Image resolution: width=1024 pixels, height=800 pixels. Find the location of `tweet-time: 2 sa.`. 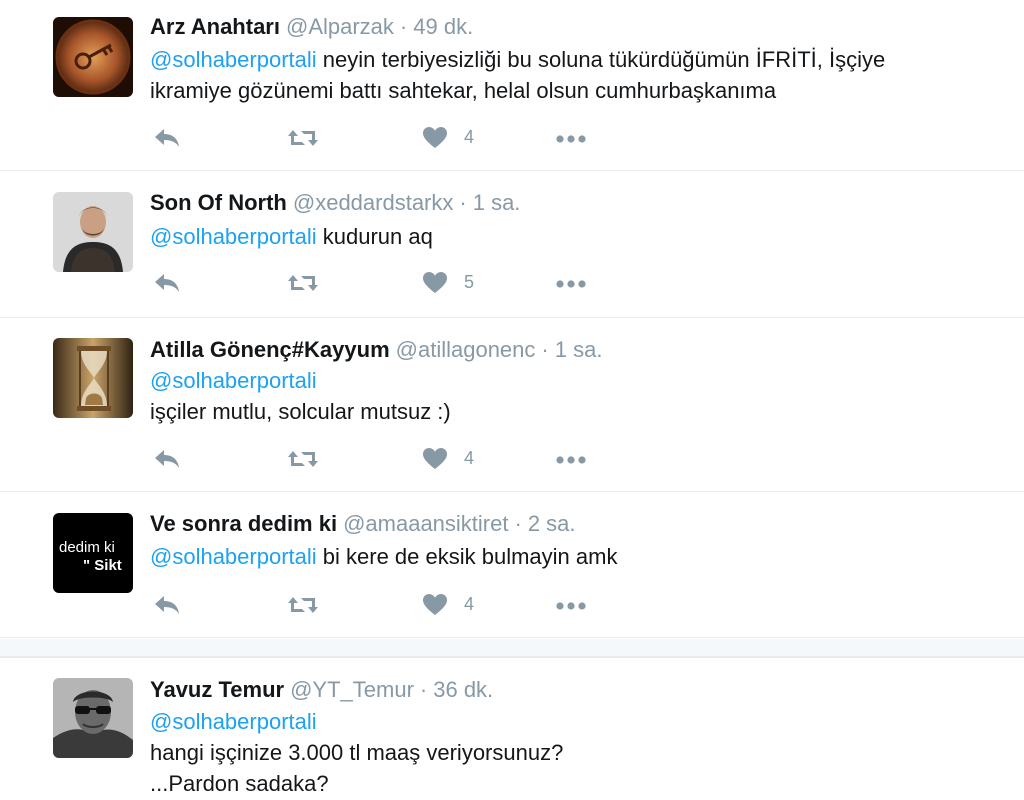

tweet-time: 2 sa. is located at coordinates (552, 523).